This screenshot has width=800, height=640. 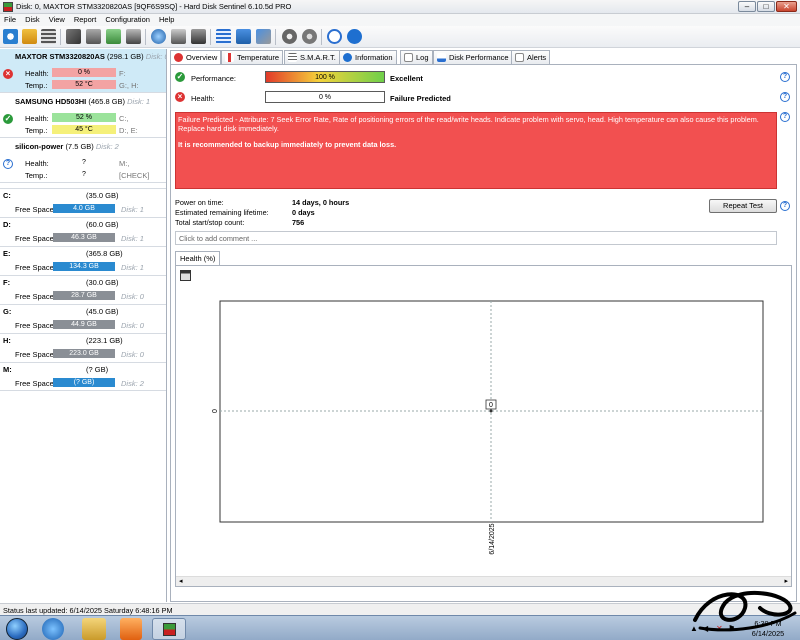 I want to click on volume-entry: D: (60.0 GB) Free Space 46.3 GB Disk: 1, so click(x=83, y=231).